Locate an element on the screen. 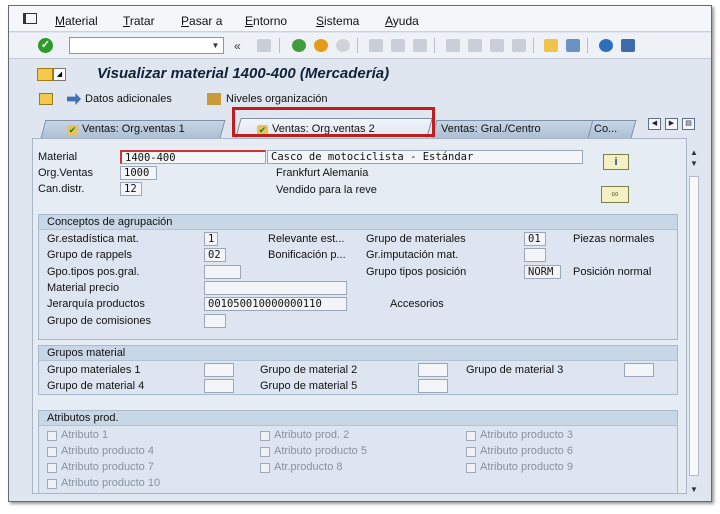  material-label: Material is located at coordinates (58, 157).